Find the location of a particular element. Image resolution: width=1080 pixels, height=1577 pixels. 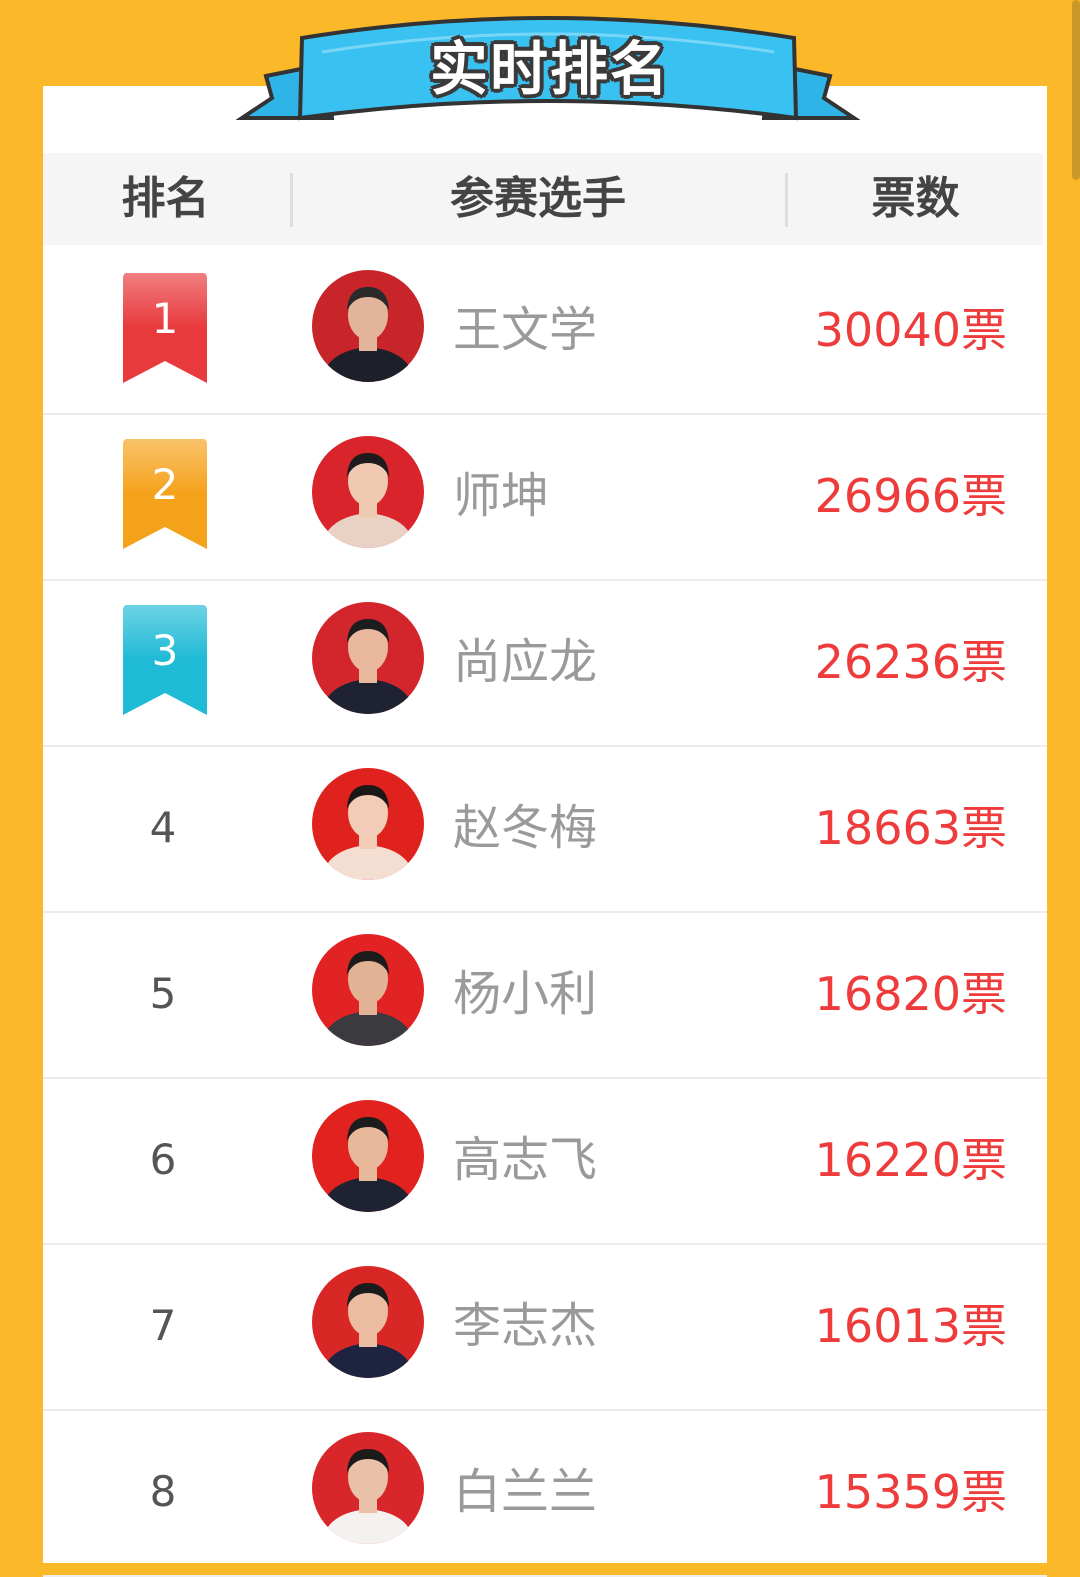

table-header: 排名 参赛选手 票数 is located at coordinates (543, 199).